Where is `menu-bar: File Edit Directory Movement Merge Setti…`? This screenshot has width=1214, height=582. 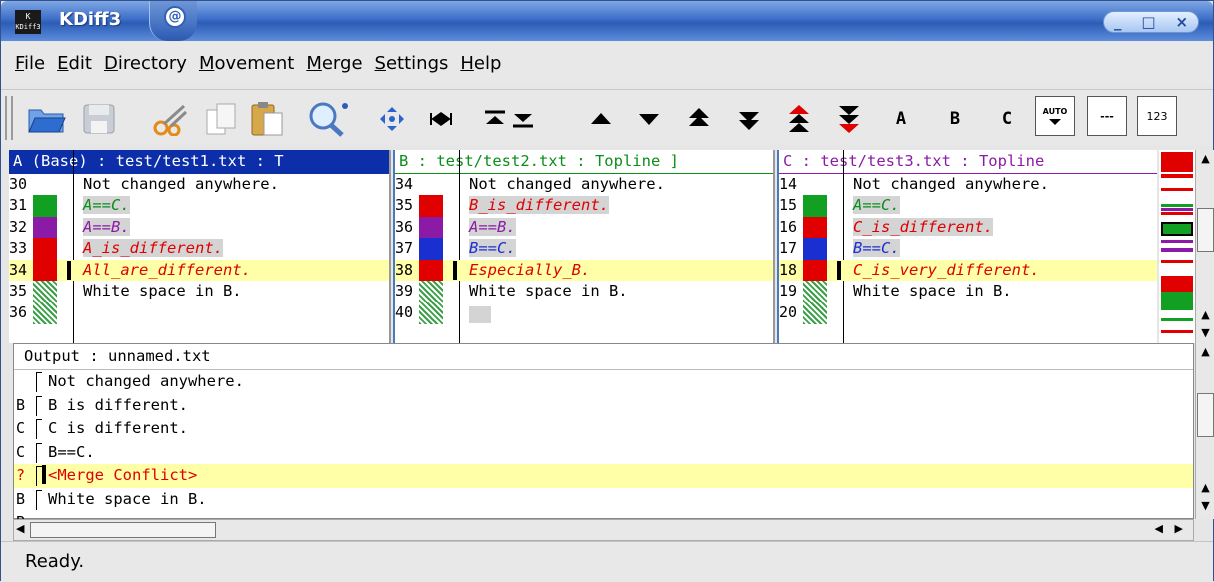 menu-bar: File Edit Directory Movement Merge Setti… is located at coordinates (607, 63).